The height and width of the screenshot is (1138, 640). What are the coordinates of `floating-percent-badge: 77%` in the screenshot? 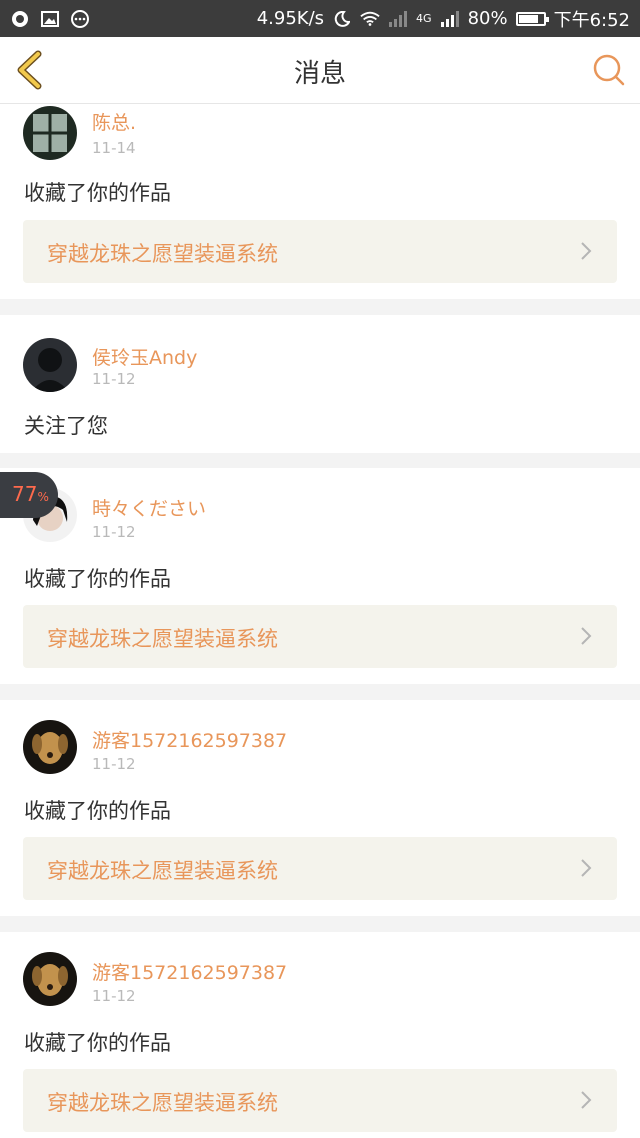 It's located at (29, 495).